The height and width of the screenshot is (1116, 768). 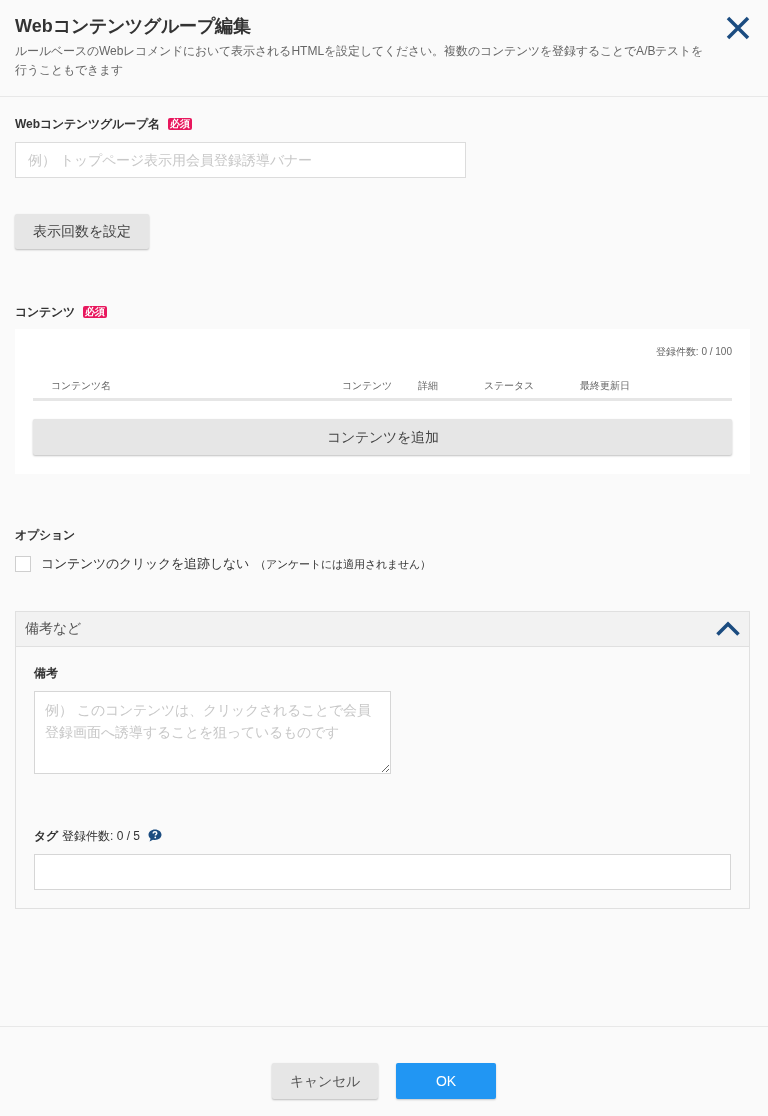 What do you see at coordinates (693, 352) in the screenshot?
I see `registration-count: 登録件数: 0 / 100` at bounding box center [693, 352].